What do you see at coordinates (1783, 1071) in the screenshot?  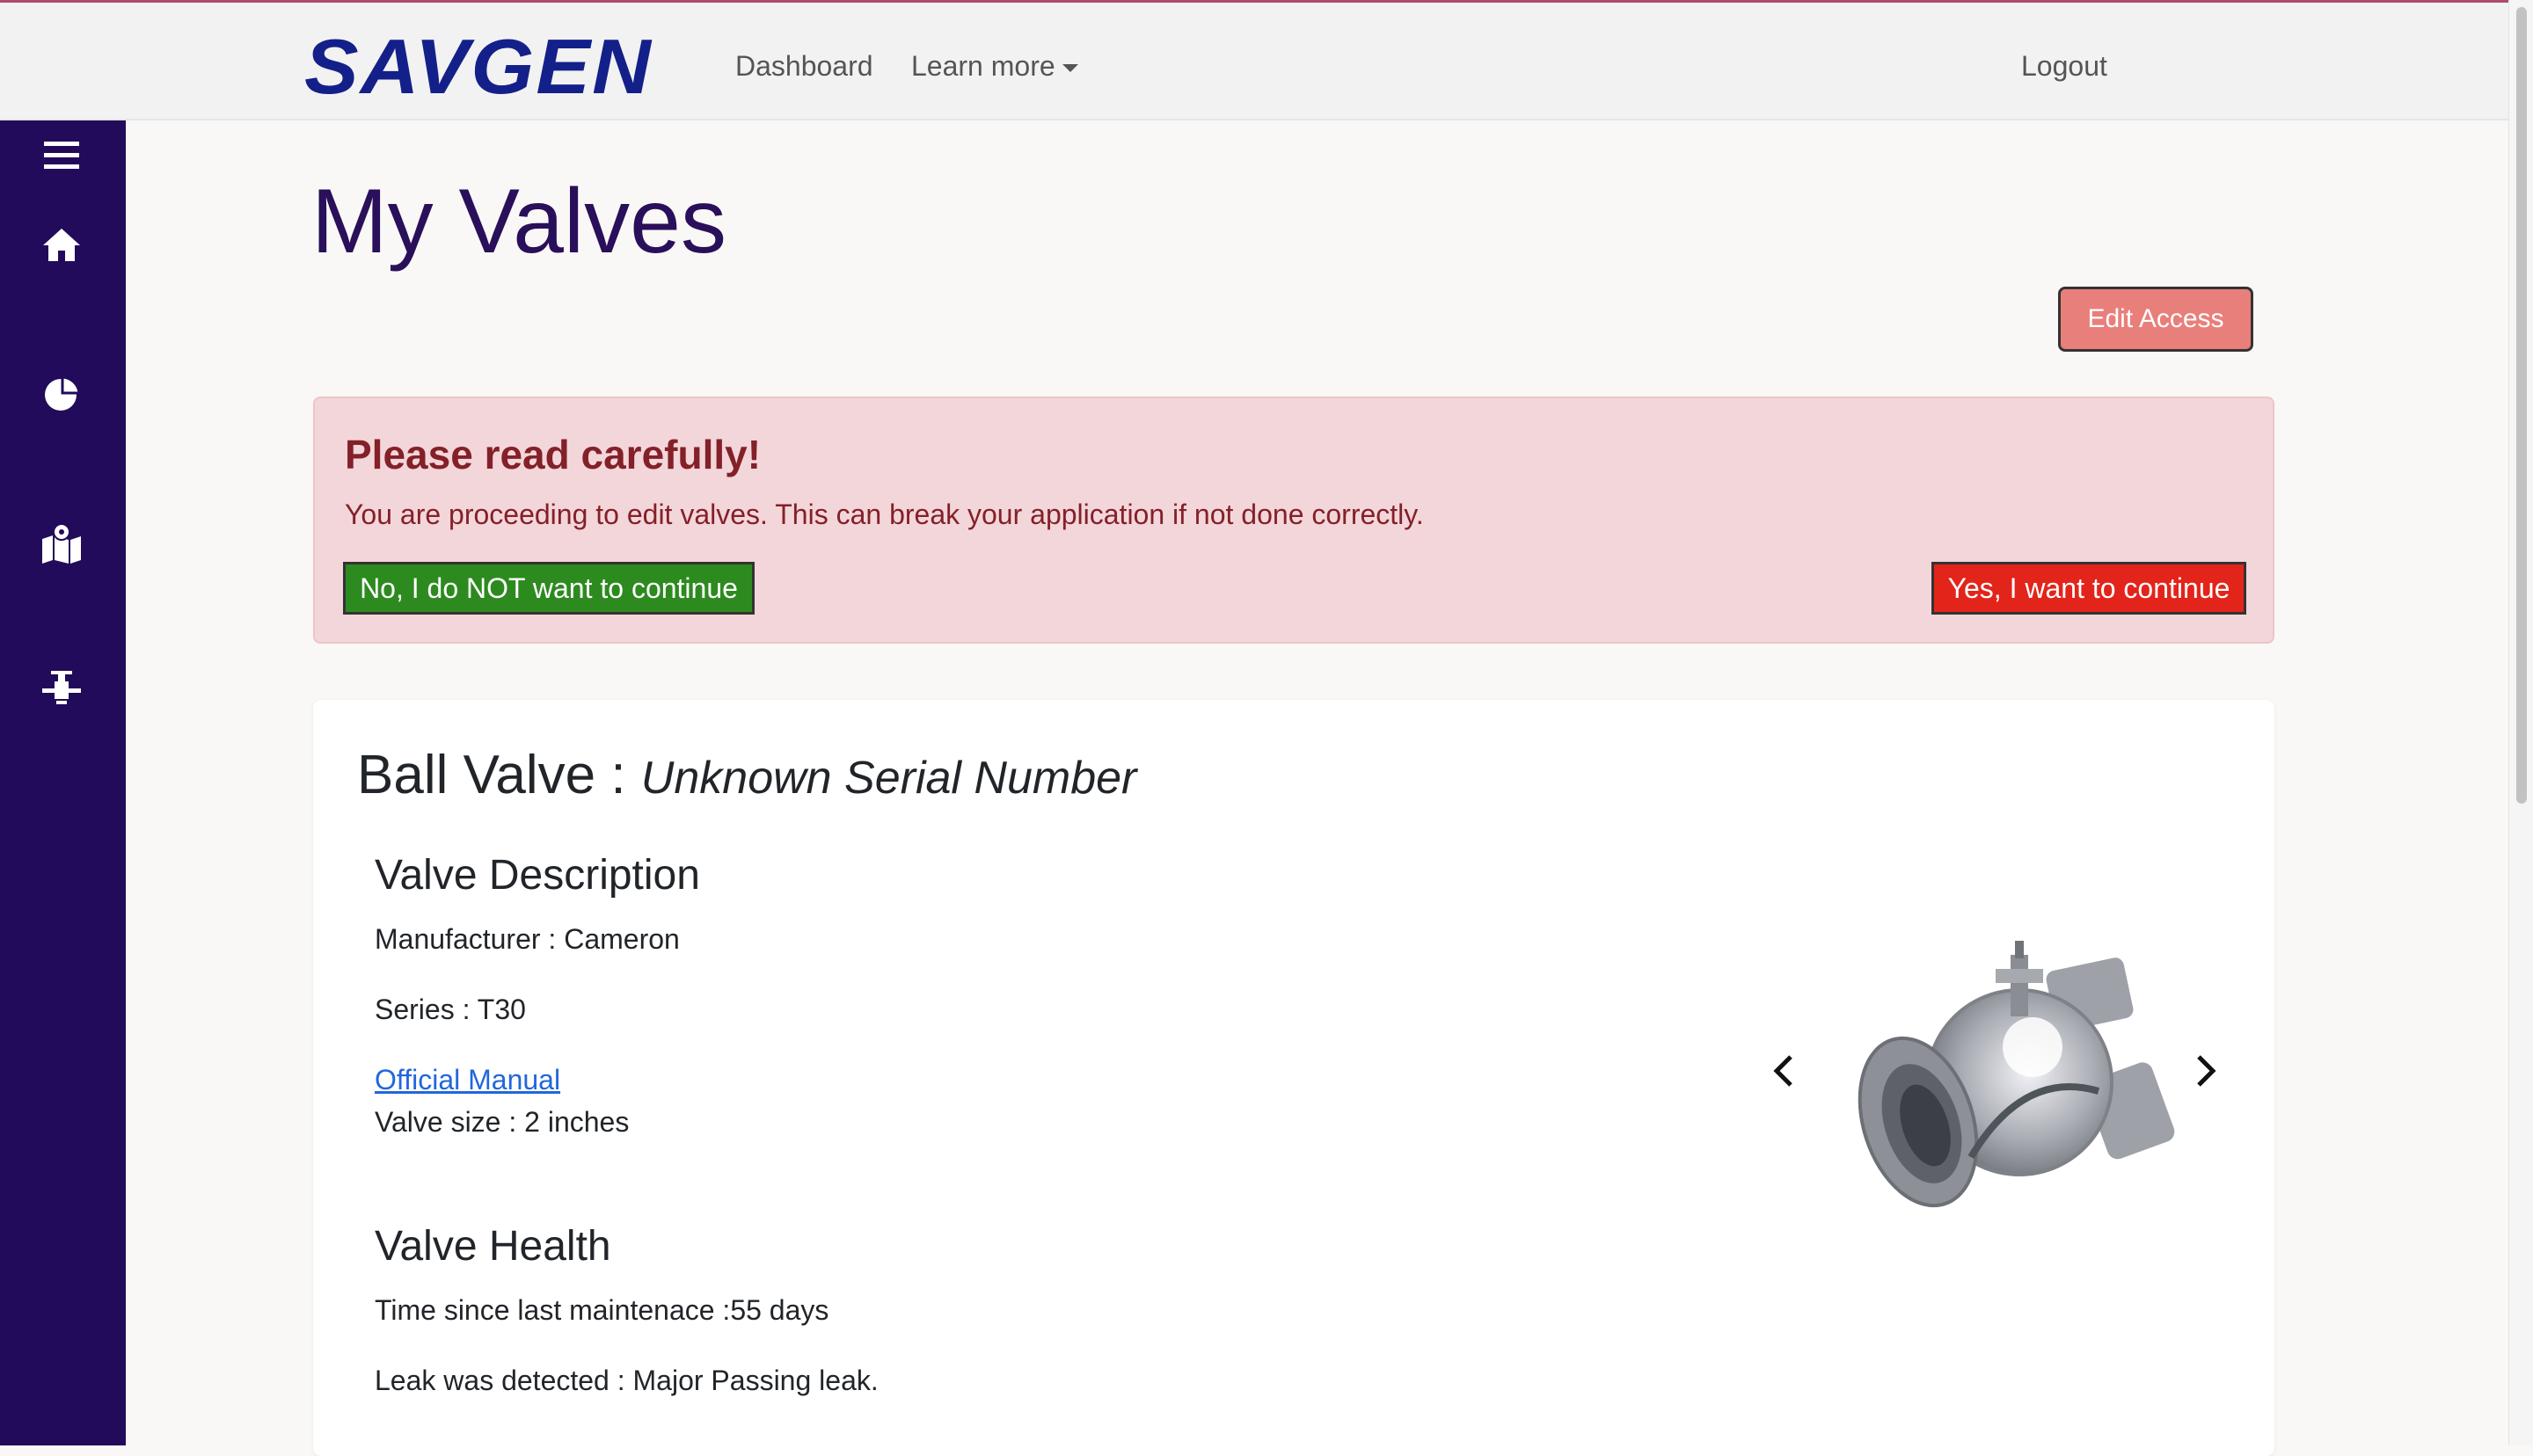 I see `carousel-prev-icon` at bounding box center [1783, 1071].